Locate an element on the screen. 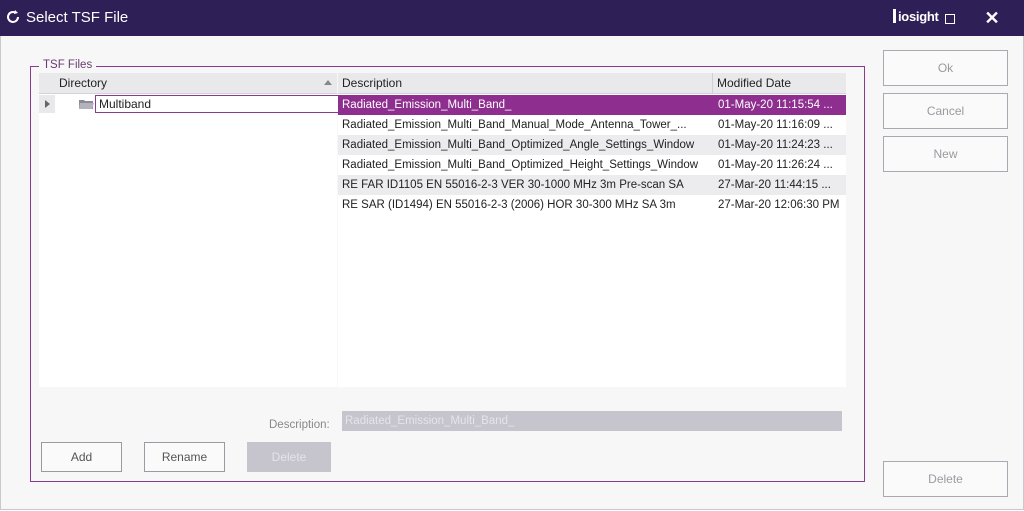 Image resolution: width=1024 pixels, height=511 pixels. window-title: Select TSF File is located at coordinates (77, 17).